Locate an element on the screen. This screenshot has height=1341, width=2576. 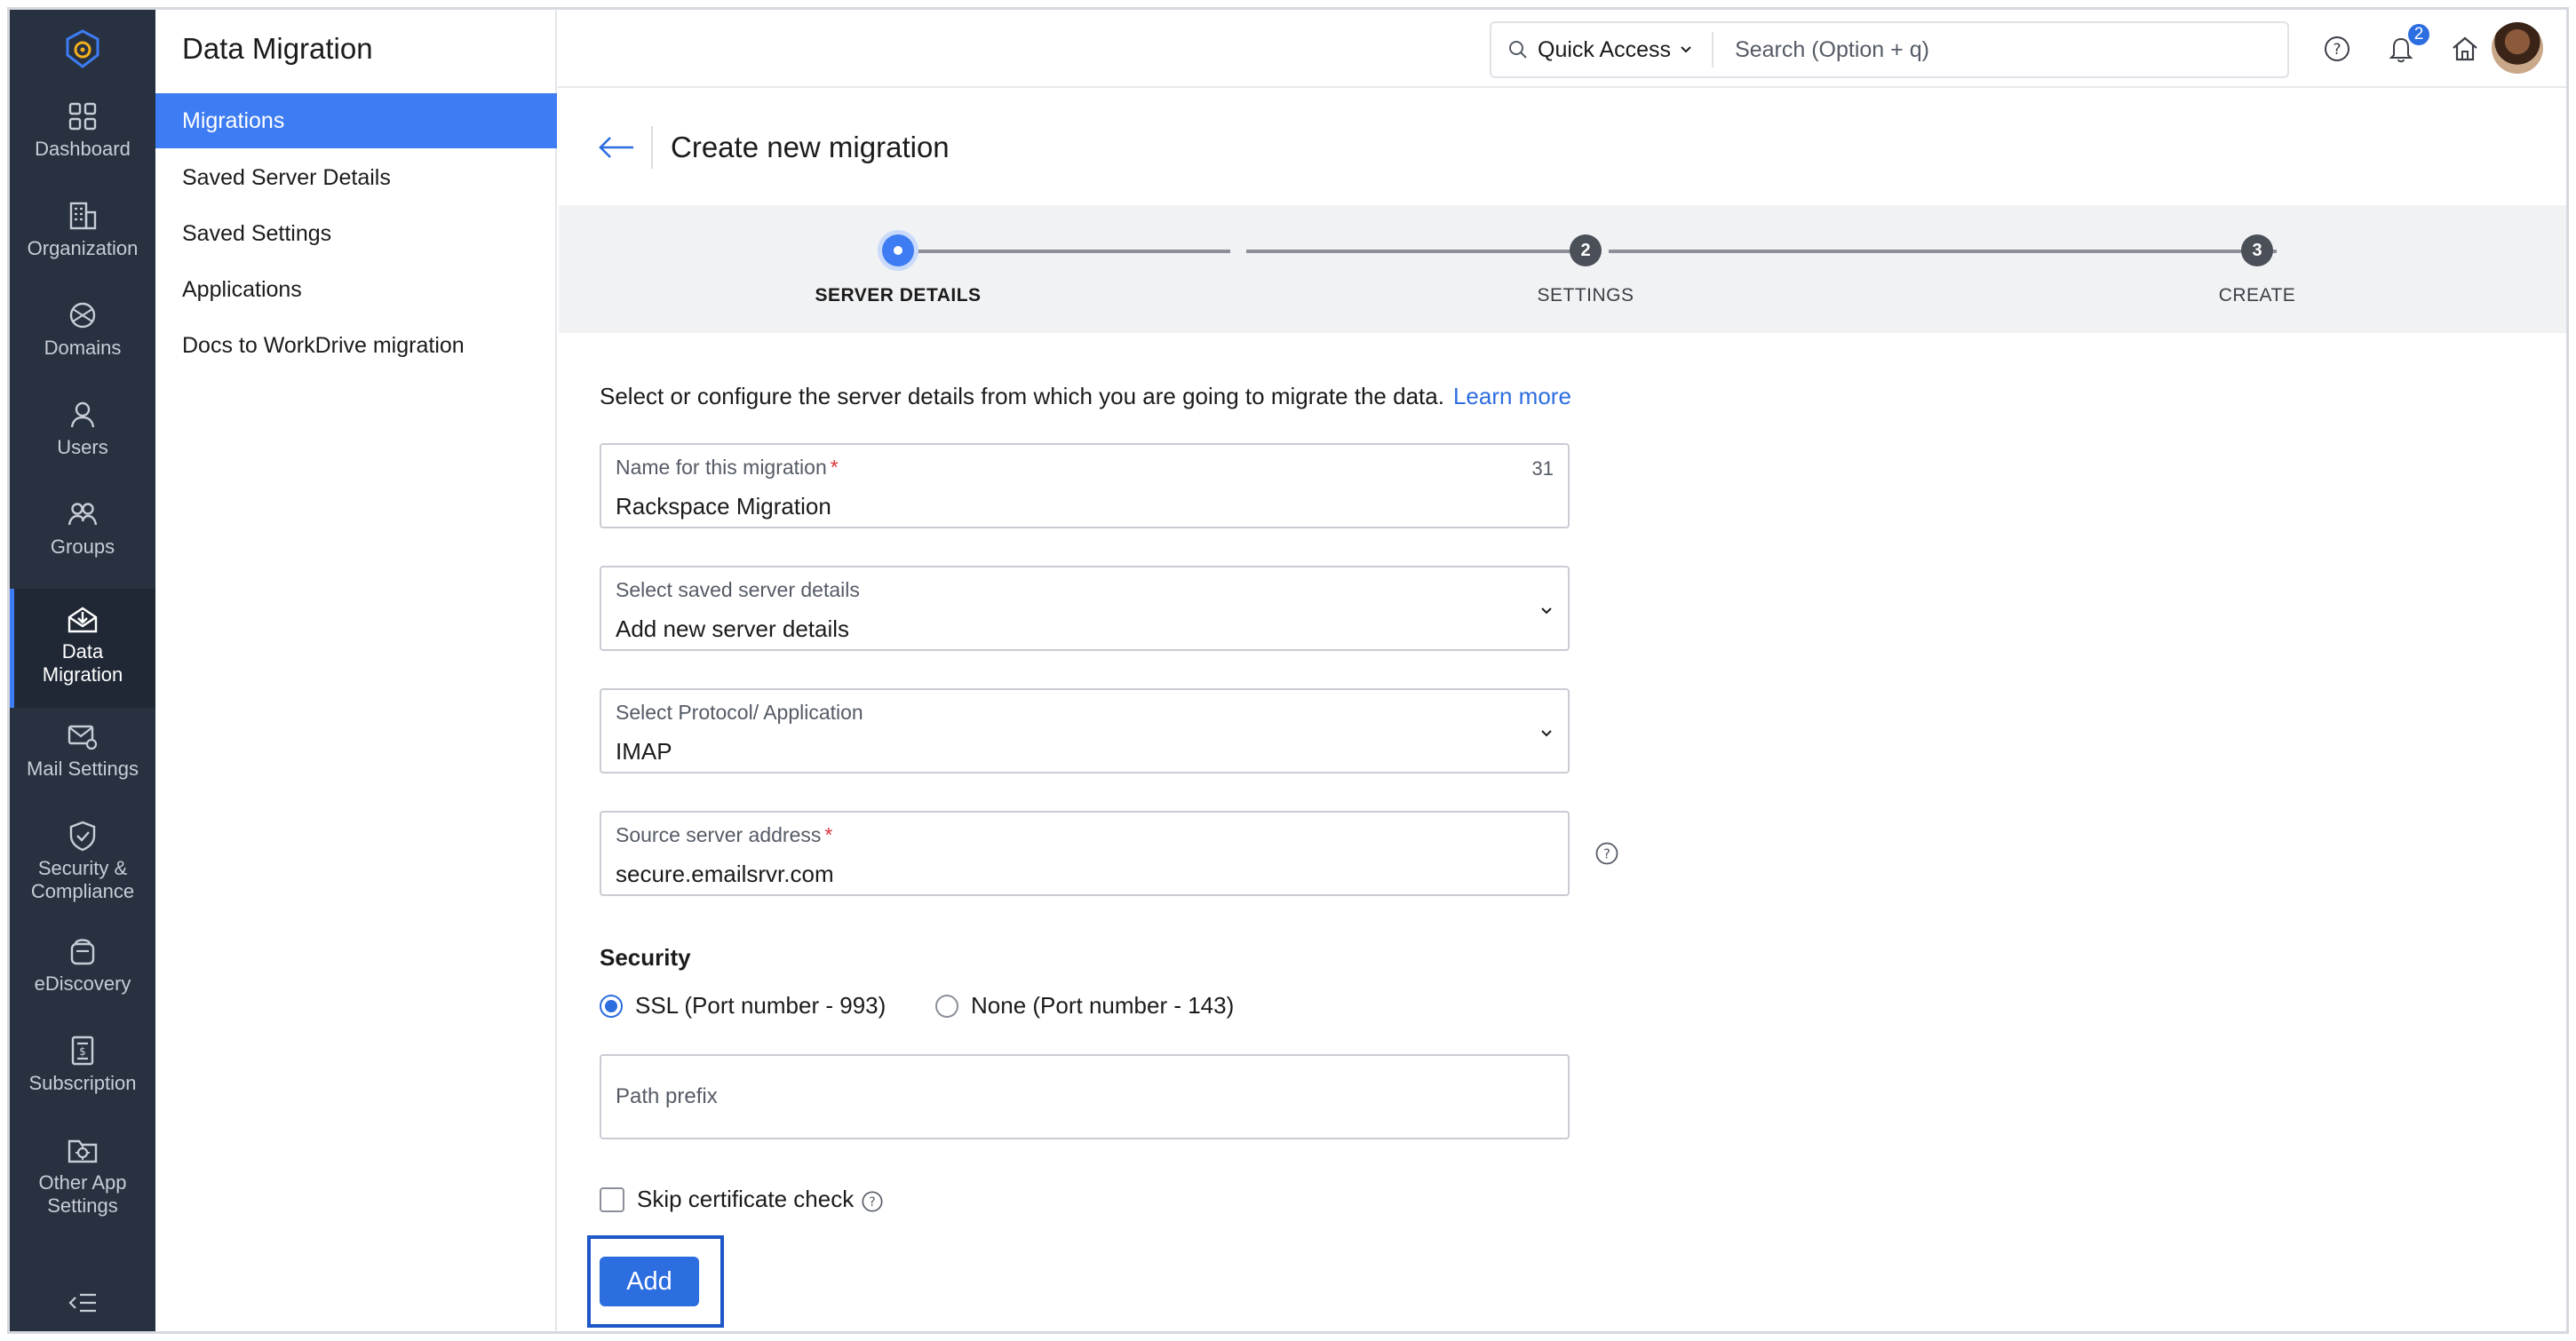
step-1-label: SERVER DETAILS is located at coordinates (898, 295).